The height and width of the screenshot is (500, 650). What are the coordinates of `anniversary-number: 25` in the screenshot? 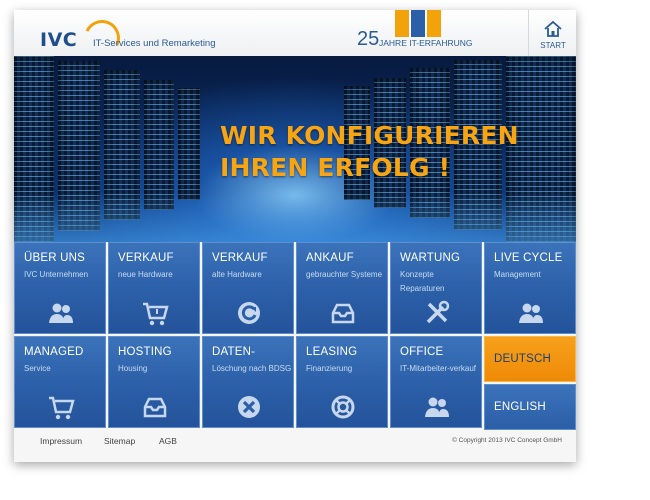 It's located at (368, 39).